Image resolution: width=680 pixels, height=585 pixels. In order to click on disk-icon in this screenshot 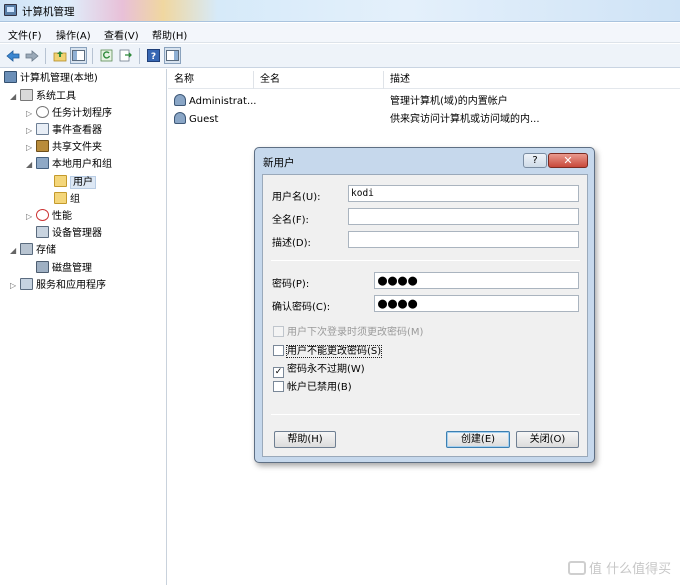, I will do `click(42, 267)`.